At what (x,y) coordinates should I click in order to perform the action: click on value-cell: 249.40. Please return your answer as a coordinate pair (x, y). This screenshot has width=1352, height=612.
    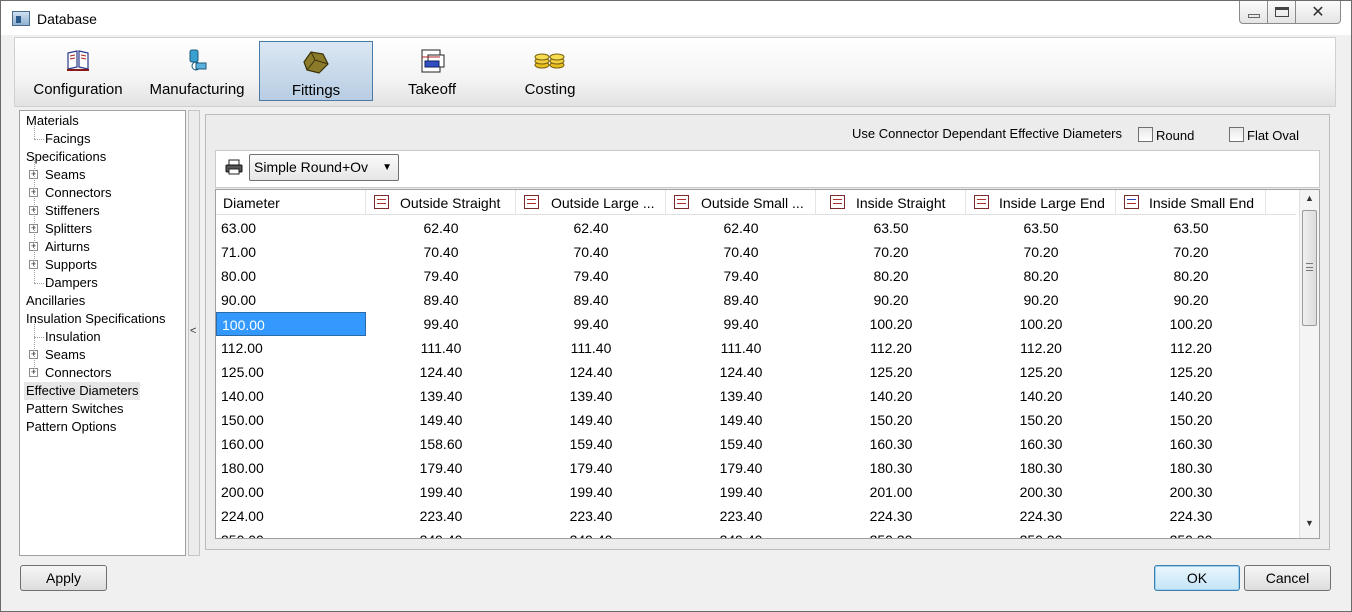
    Looking at the image, I should click on (741, 533).